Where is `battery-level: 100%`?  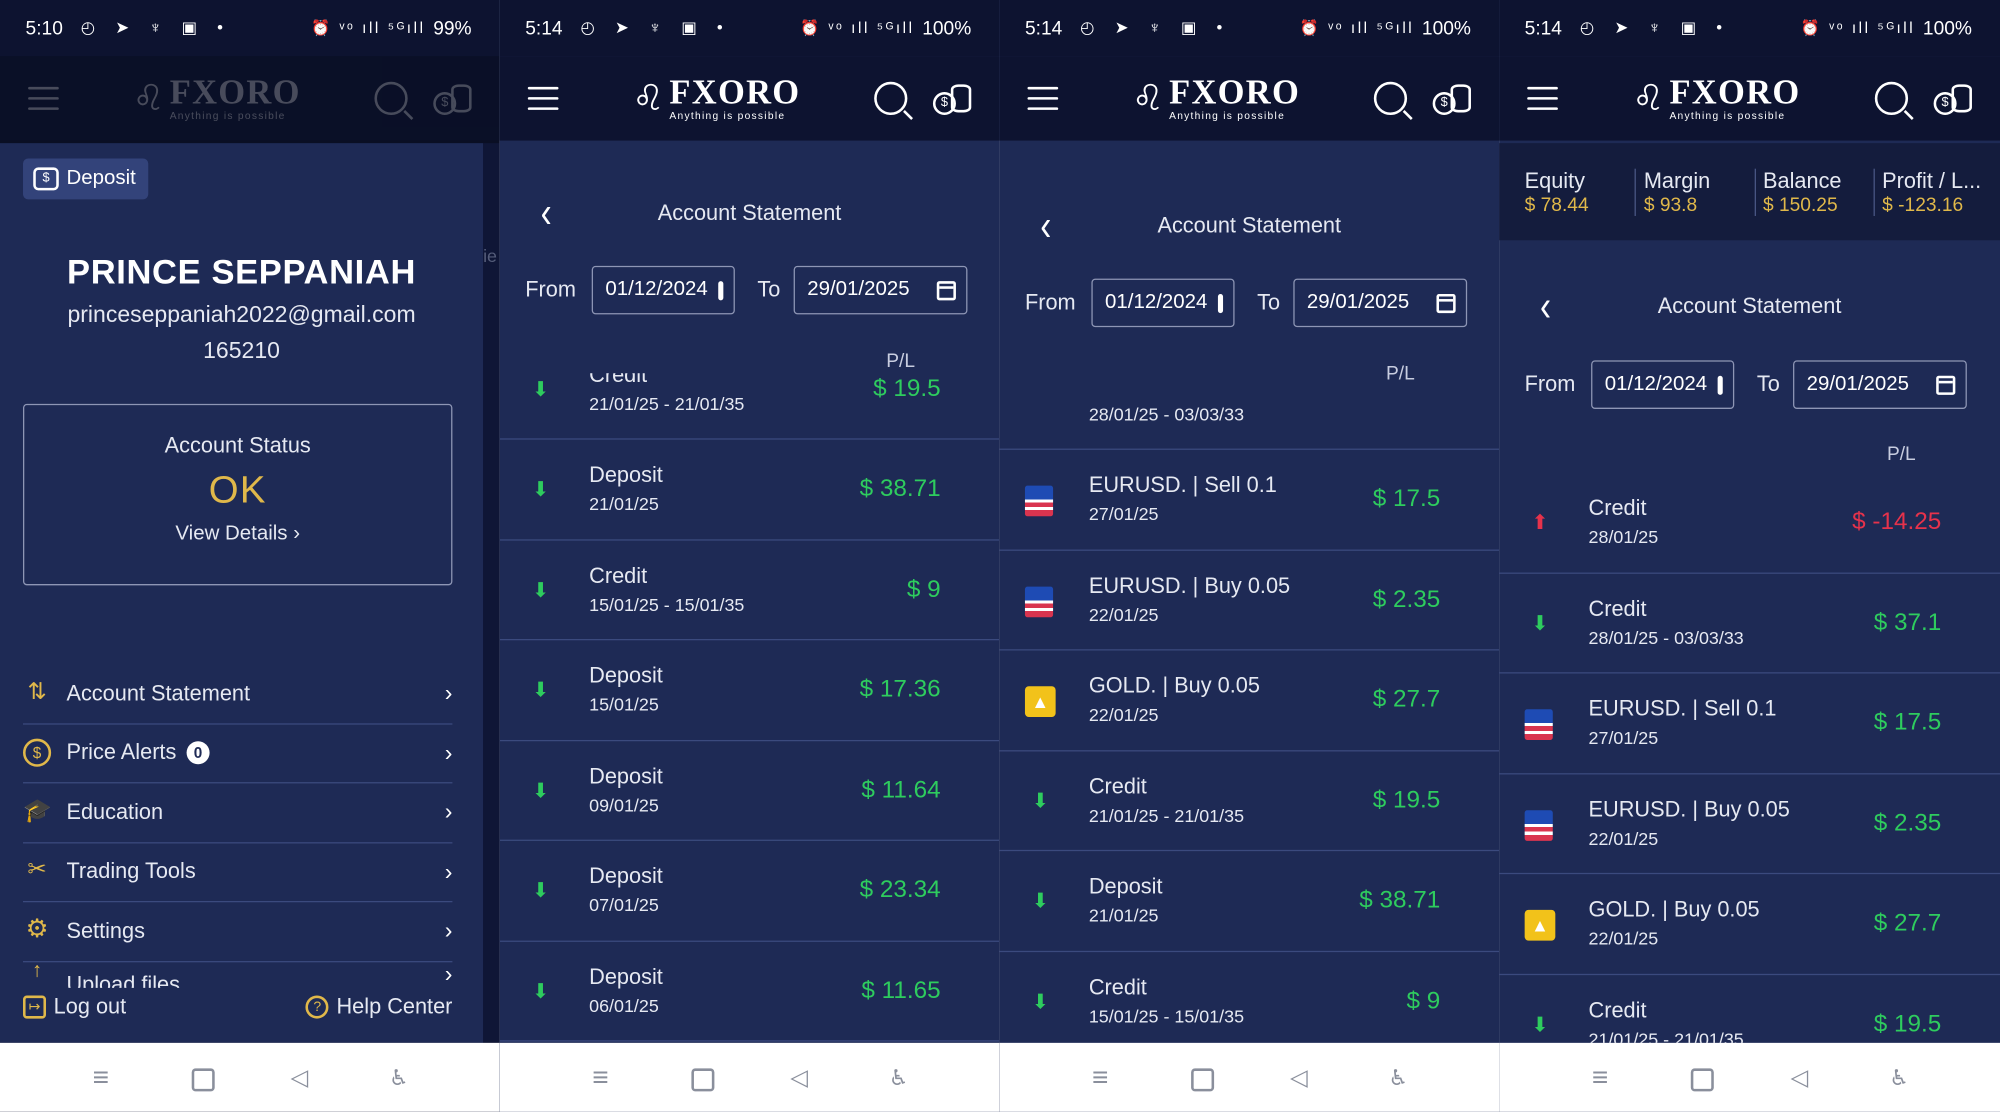 battery-level: 100% is located at coordinates (947, 28).